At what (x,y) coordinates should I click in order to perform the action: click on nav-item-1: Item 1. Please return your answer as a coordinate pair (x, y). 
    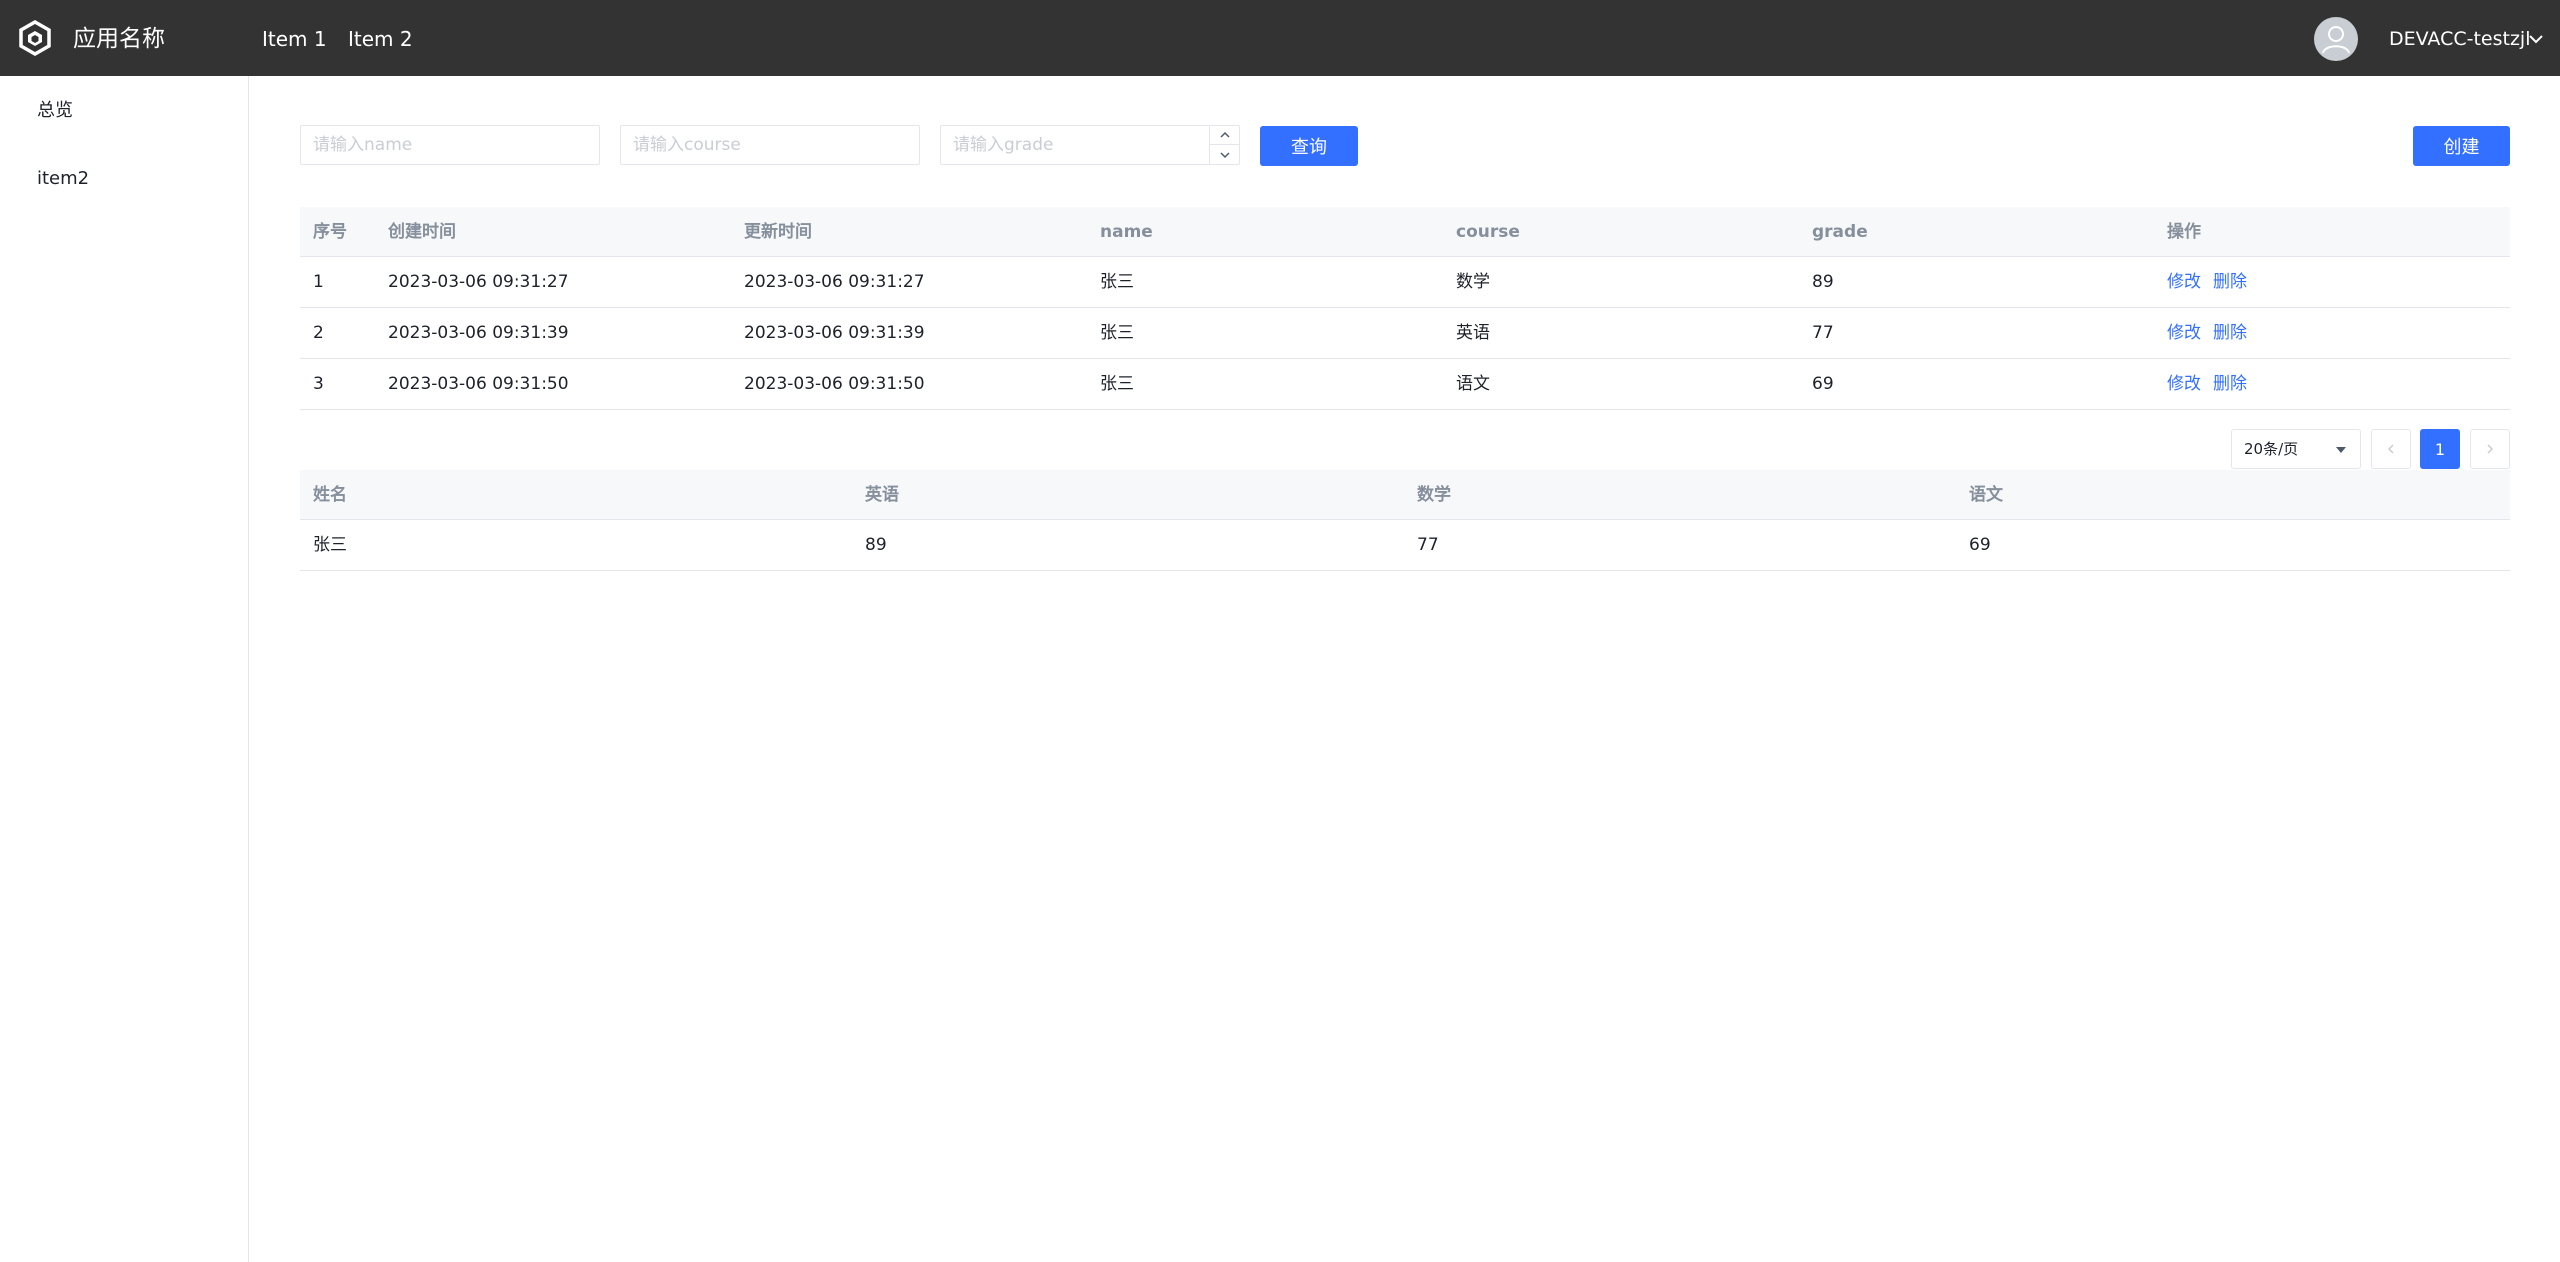
    Looking at the image, I should click on (294, 39).